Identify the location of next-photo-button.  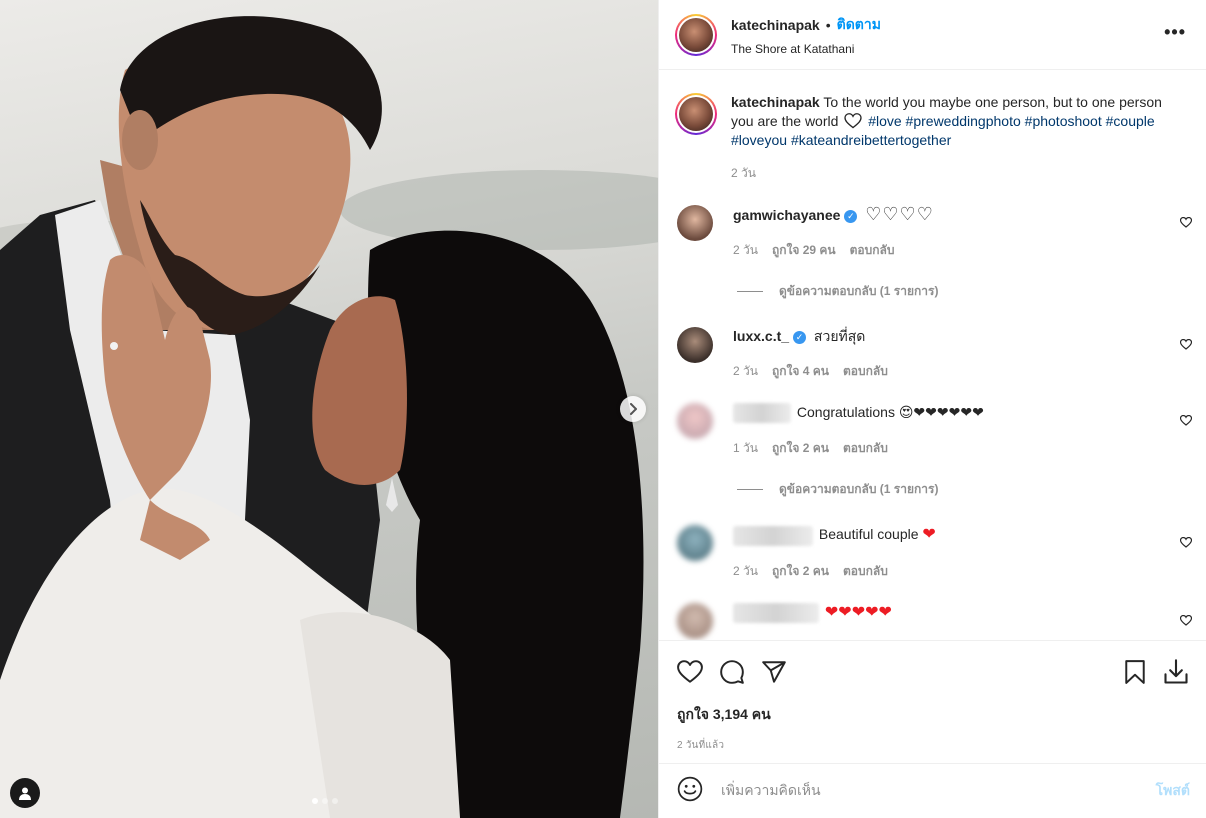
(633, 409).